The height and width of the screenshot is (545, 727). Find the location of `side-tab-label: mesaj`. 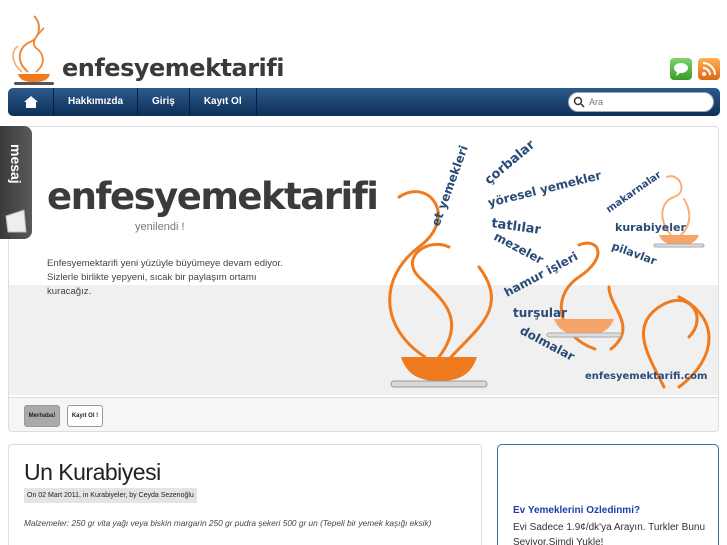

side-tab-label: mesaj is located at coordinates (16, 164).